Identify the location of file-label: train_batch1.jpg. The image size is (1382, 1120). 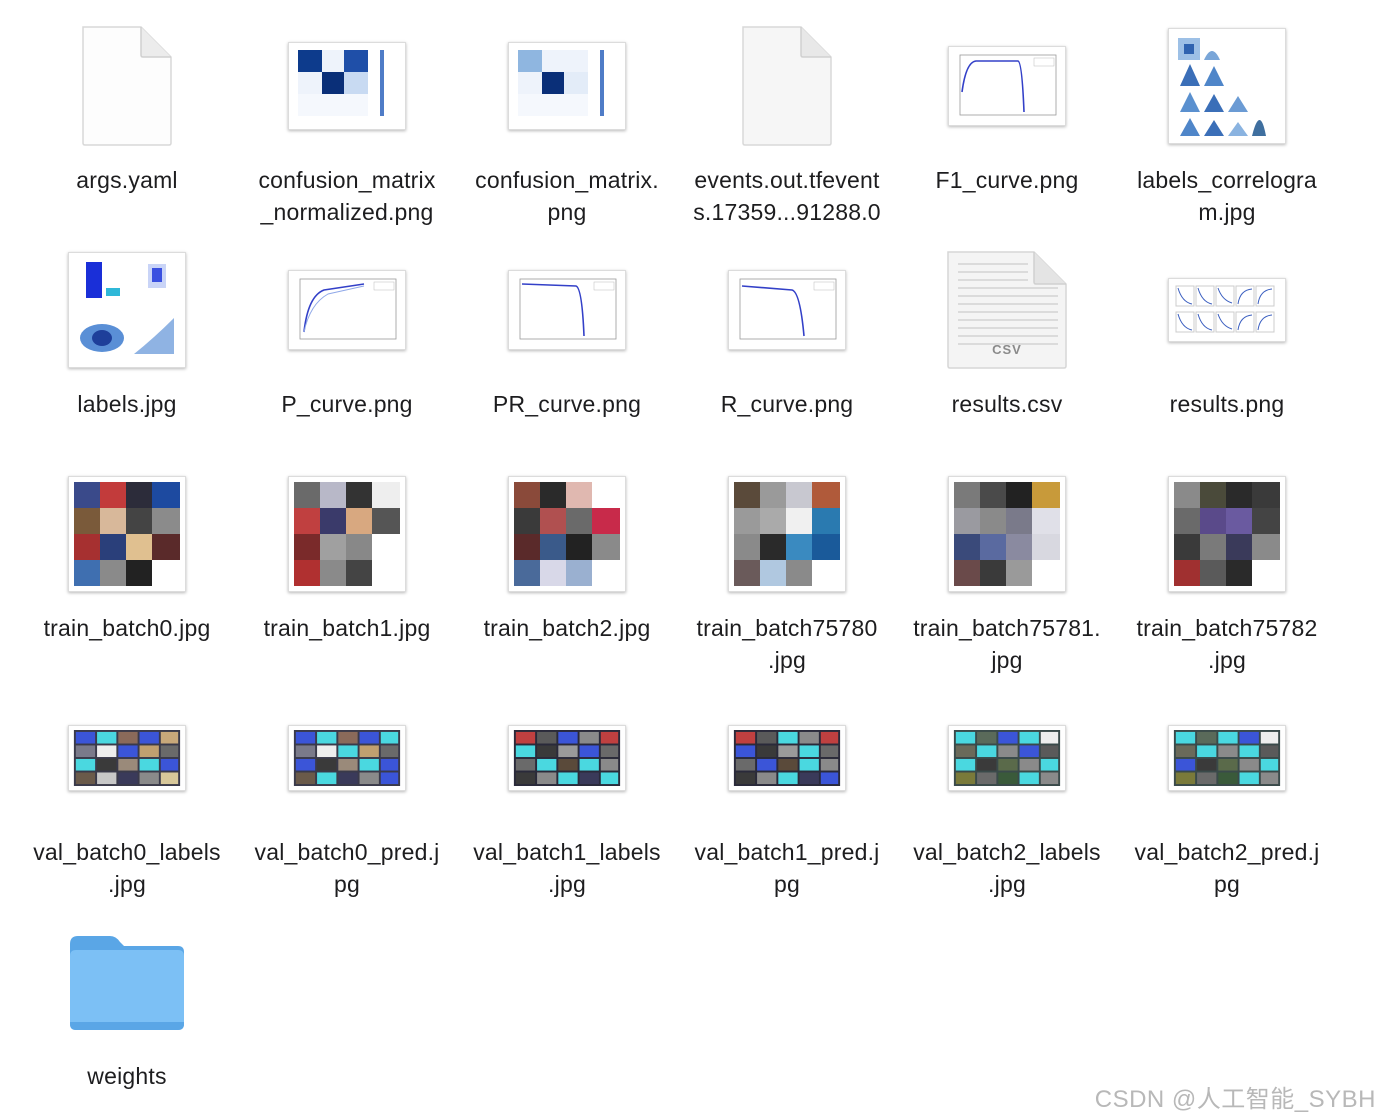
(347, 628).